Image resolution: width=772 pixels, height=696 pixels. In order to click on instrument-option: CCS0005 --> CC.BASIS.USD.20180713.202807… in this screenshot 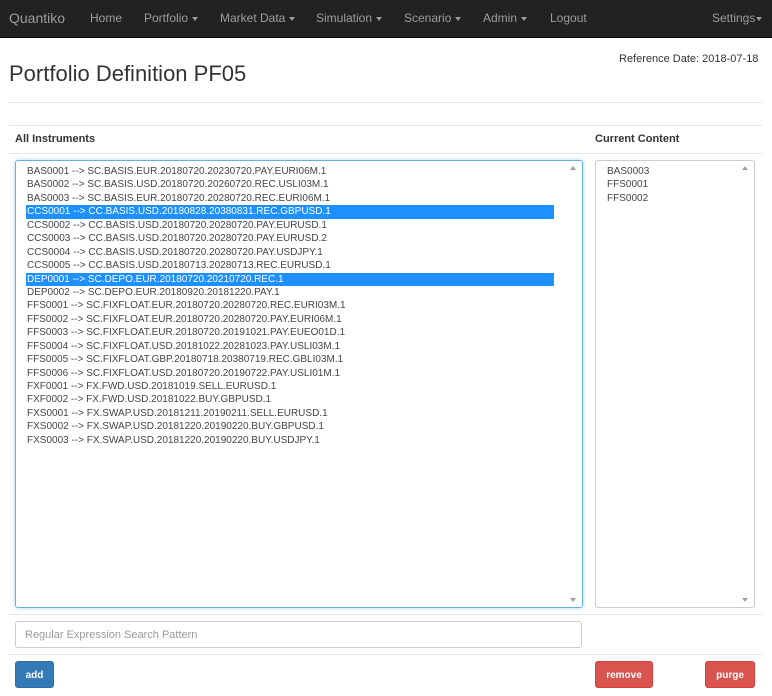, I will do `click(290, 265)`.